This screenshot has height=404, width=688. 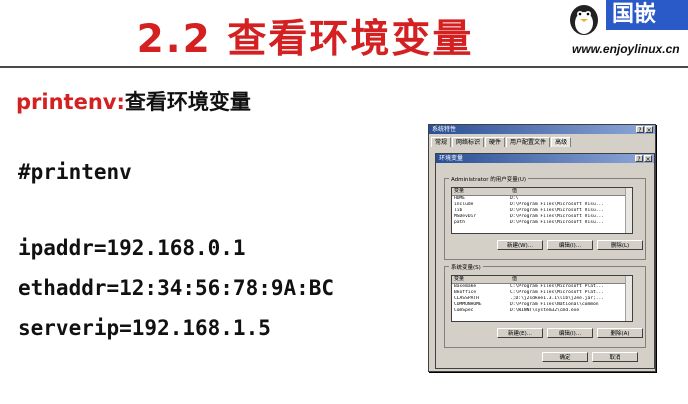 What do you see at coordinates (495, 142) in the screenshot?
I see `tab-hardware: 硬件` at bounding box center [495, 142].